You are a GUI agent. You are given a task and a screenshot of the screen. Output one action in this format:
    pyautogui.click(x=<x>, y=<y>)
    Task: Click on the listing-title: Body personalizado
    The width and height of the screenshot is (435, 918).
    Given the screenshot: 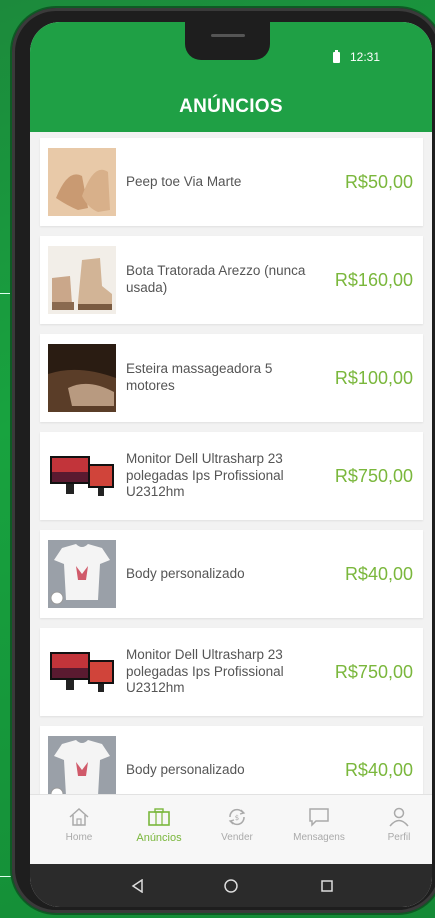 What is the action you would take?
    pyautogui.click(x=185, y=573)
    